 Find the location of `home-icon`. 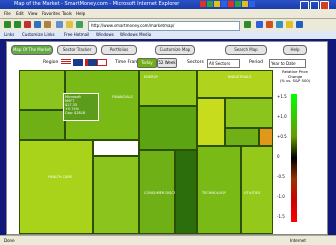

home-icon is located at coordinates (47, 24).